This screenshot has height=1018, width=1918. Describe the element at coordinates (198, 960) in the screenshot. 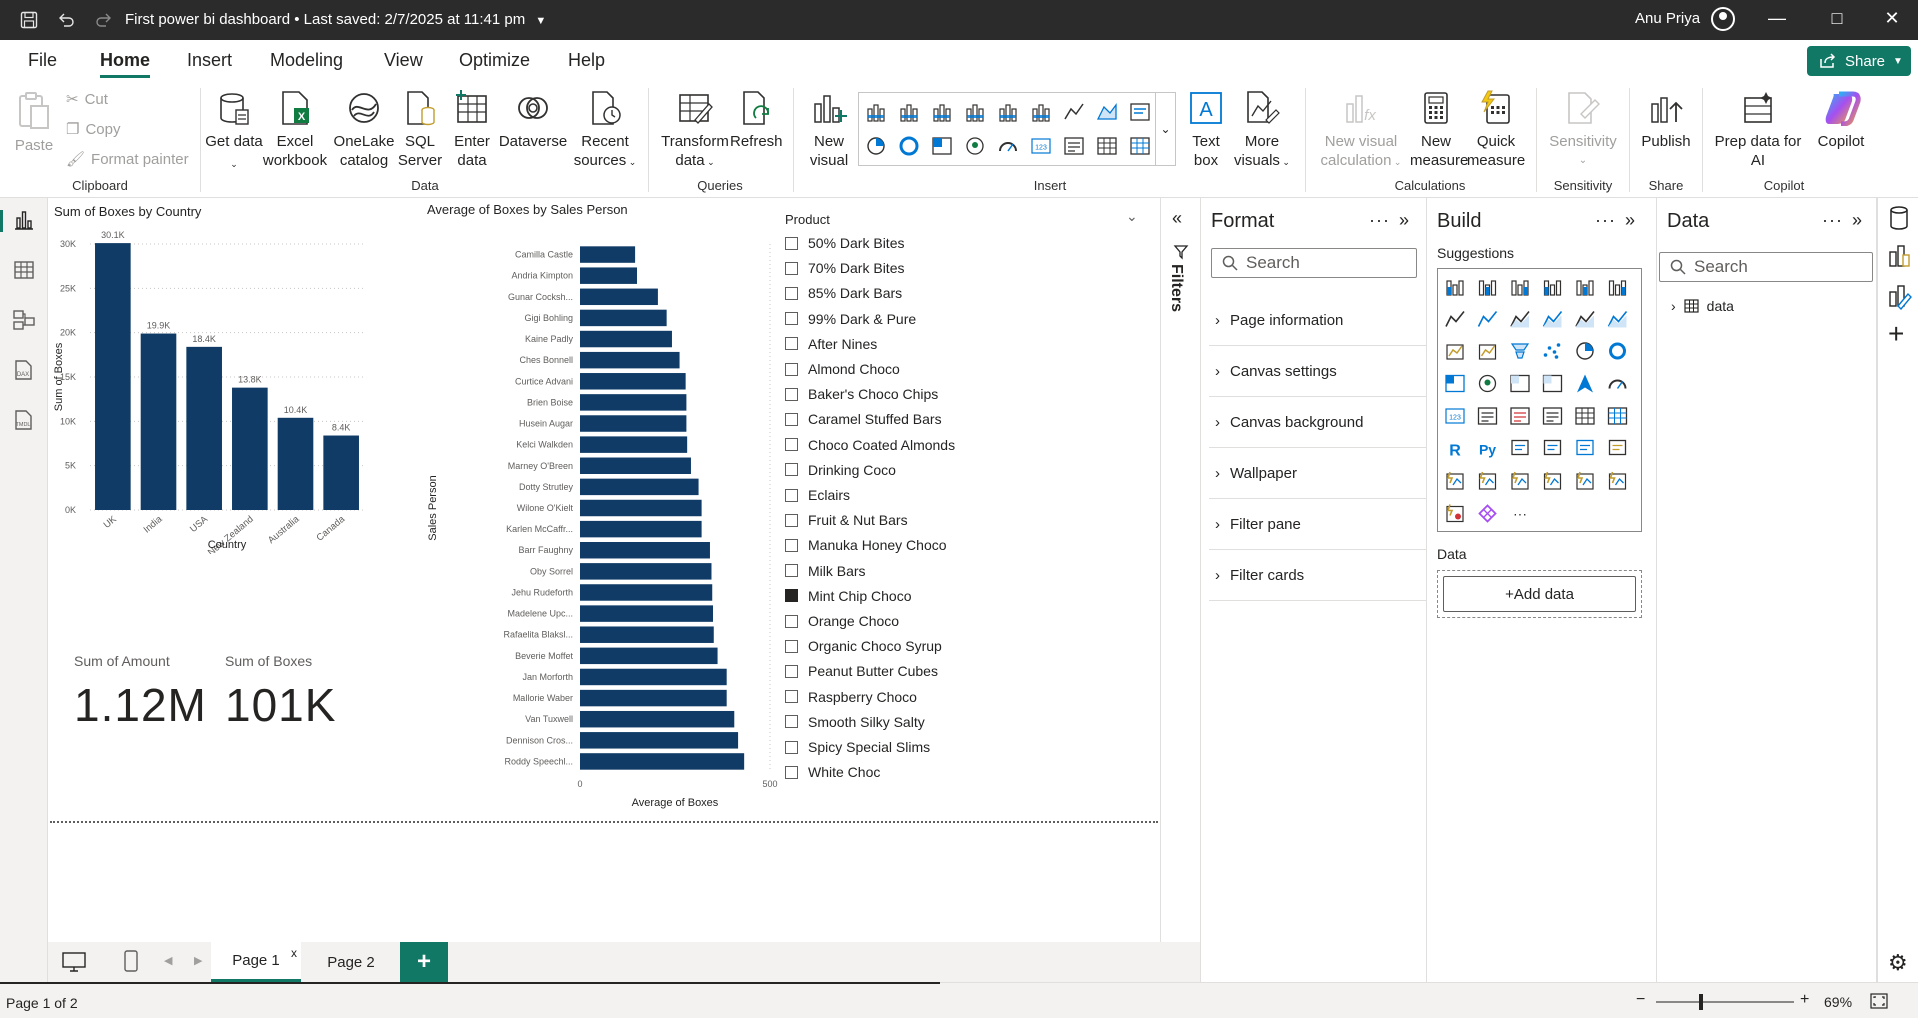

I see `next-page-icon: ▶` at that location.